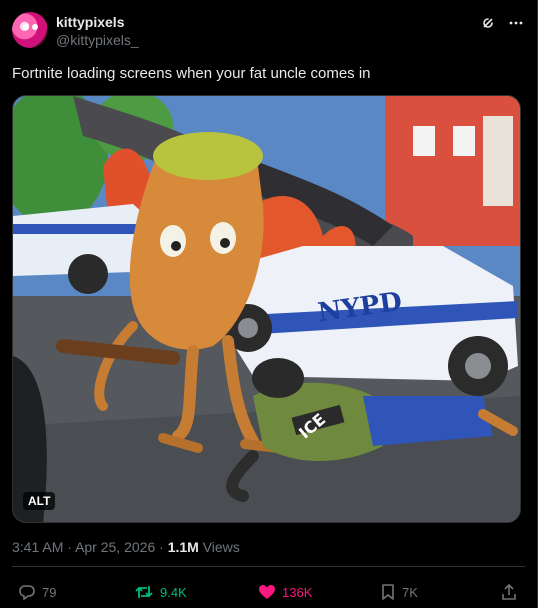 The height and width of the screenshot is (608, 538). What do you see at coordinates (297, 592) in the screenshot?
I see `like-count: 136K` at bounding box center [297, 592].